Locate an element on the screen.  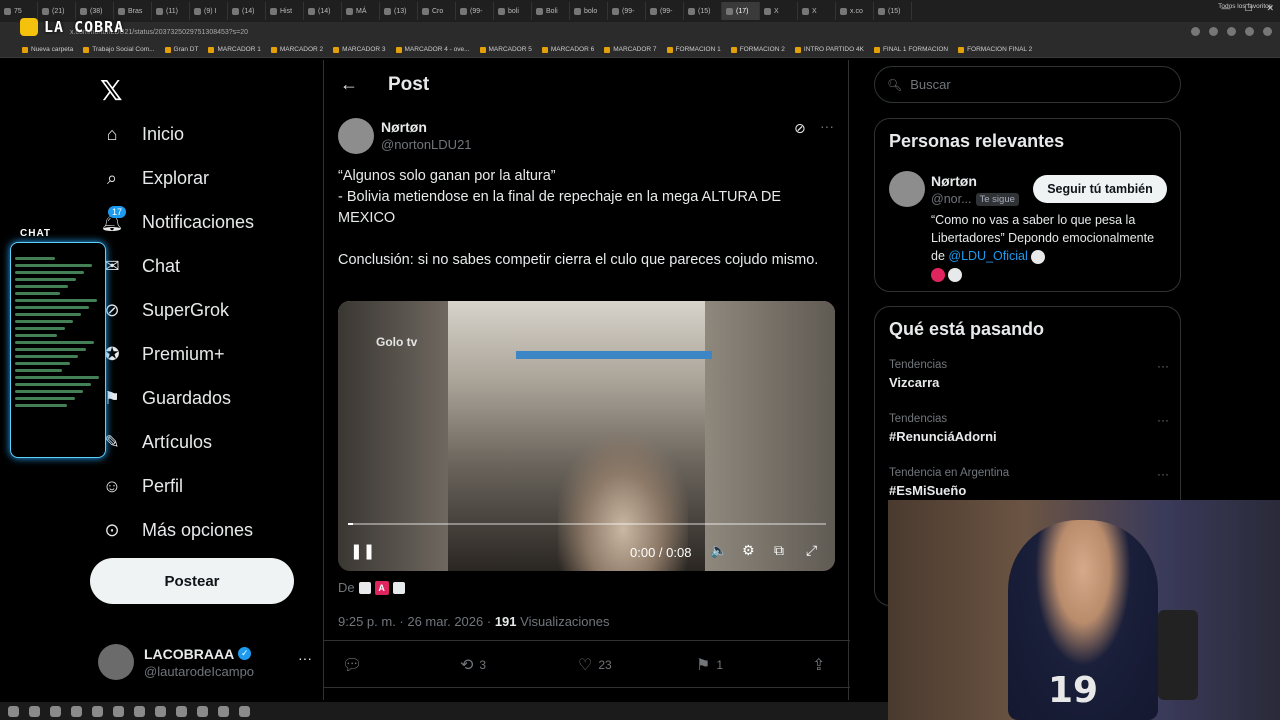
fullscreen-icon: ⤢ is located at coordinates (811, 550).